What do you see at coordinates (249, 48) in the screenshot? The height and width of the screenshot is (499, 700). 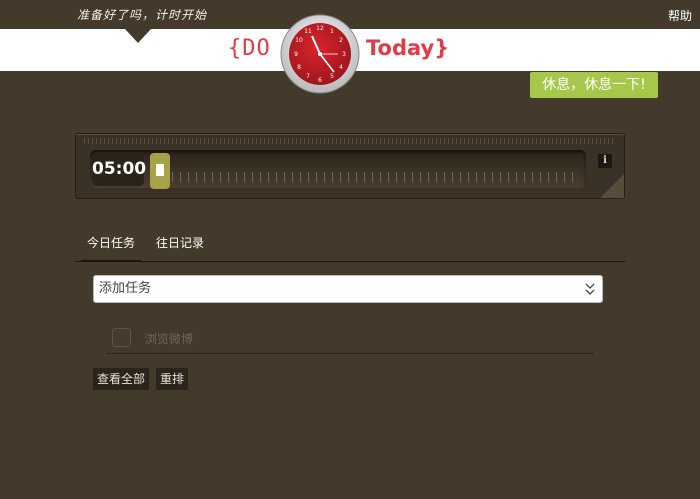 I see `logo-text-left: {DO` at bounding box center [249, 48].